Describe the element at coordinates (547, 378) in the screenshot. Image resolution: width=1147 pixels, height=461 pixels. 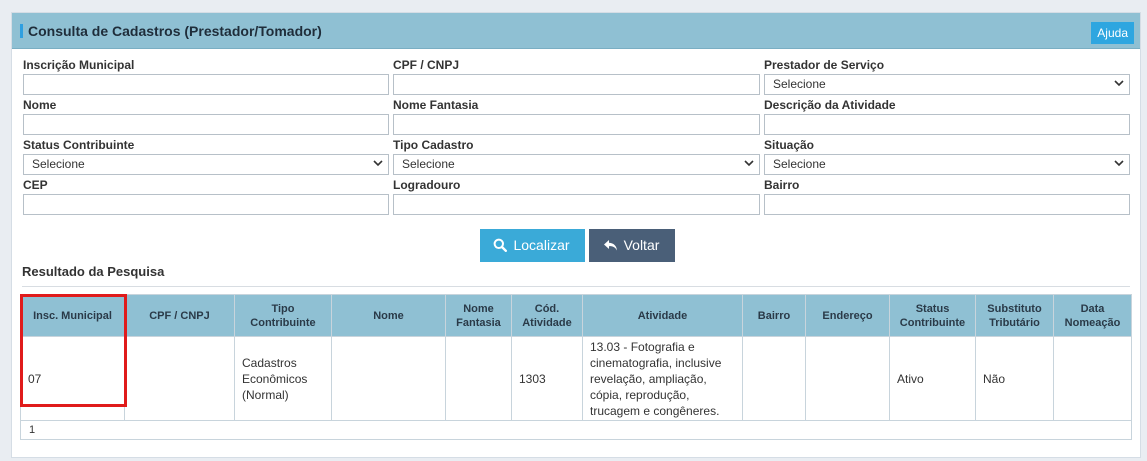
I see `cell-cod-atividade: 1303` at that location.